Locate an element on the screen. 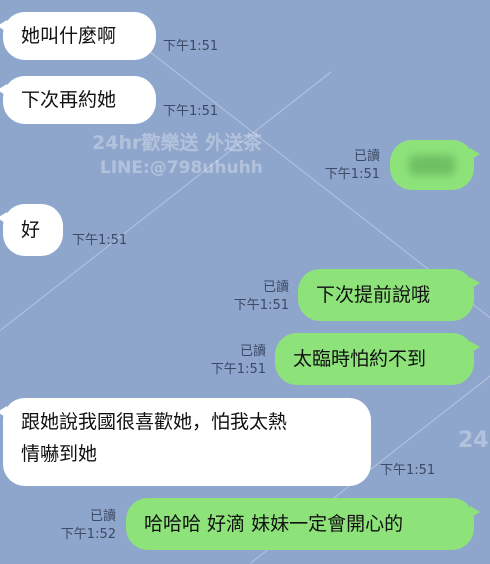 The image size is (490, 564). message-bubble-incoming: 跟她說我國很喜歡她，怕我太熱 情嚇到她 is located at coordinates (185, 442).